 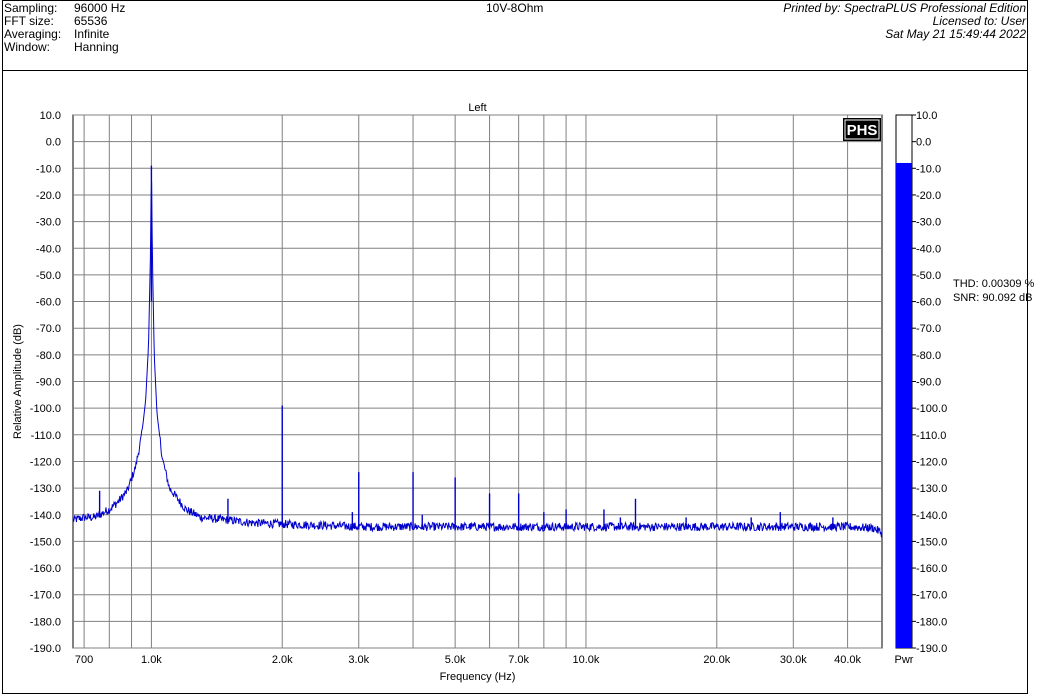 What do you see at coordinates (45, 649) in the screenshot?
I see `y-tick-label: -190.0` at bounding box center [45, 649].